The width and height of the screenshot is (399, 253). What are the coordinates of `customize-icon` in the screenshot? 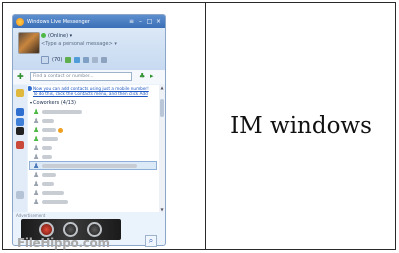 It's located at (104, 60).